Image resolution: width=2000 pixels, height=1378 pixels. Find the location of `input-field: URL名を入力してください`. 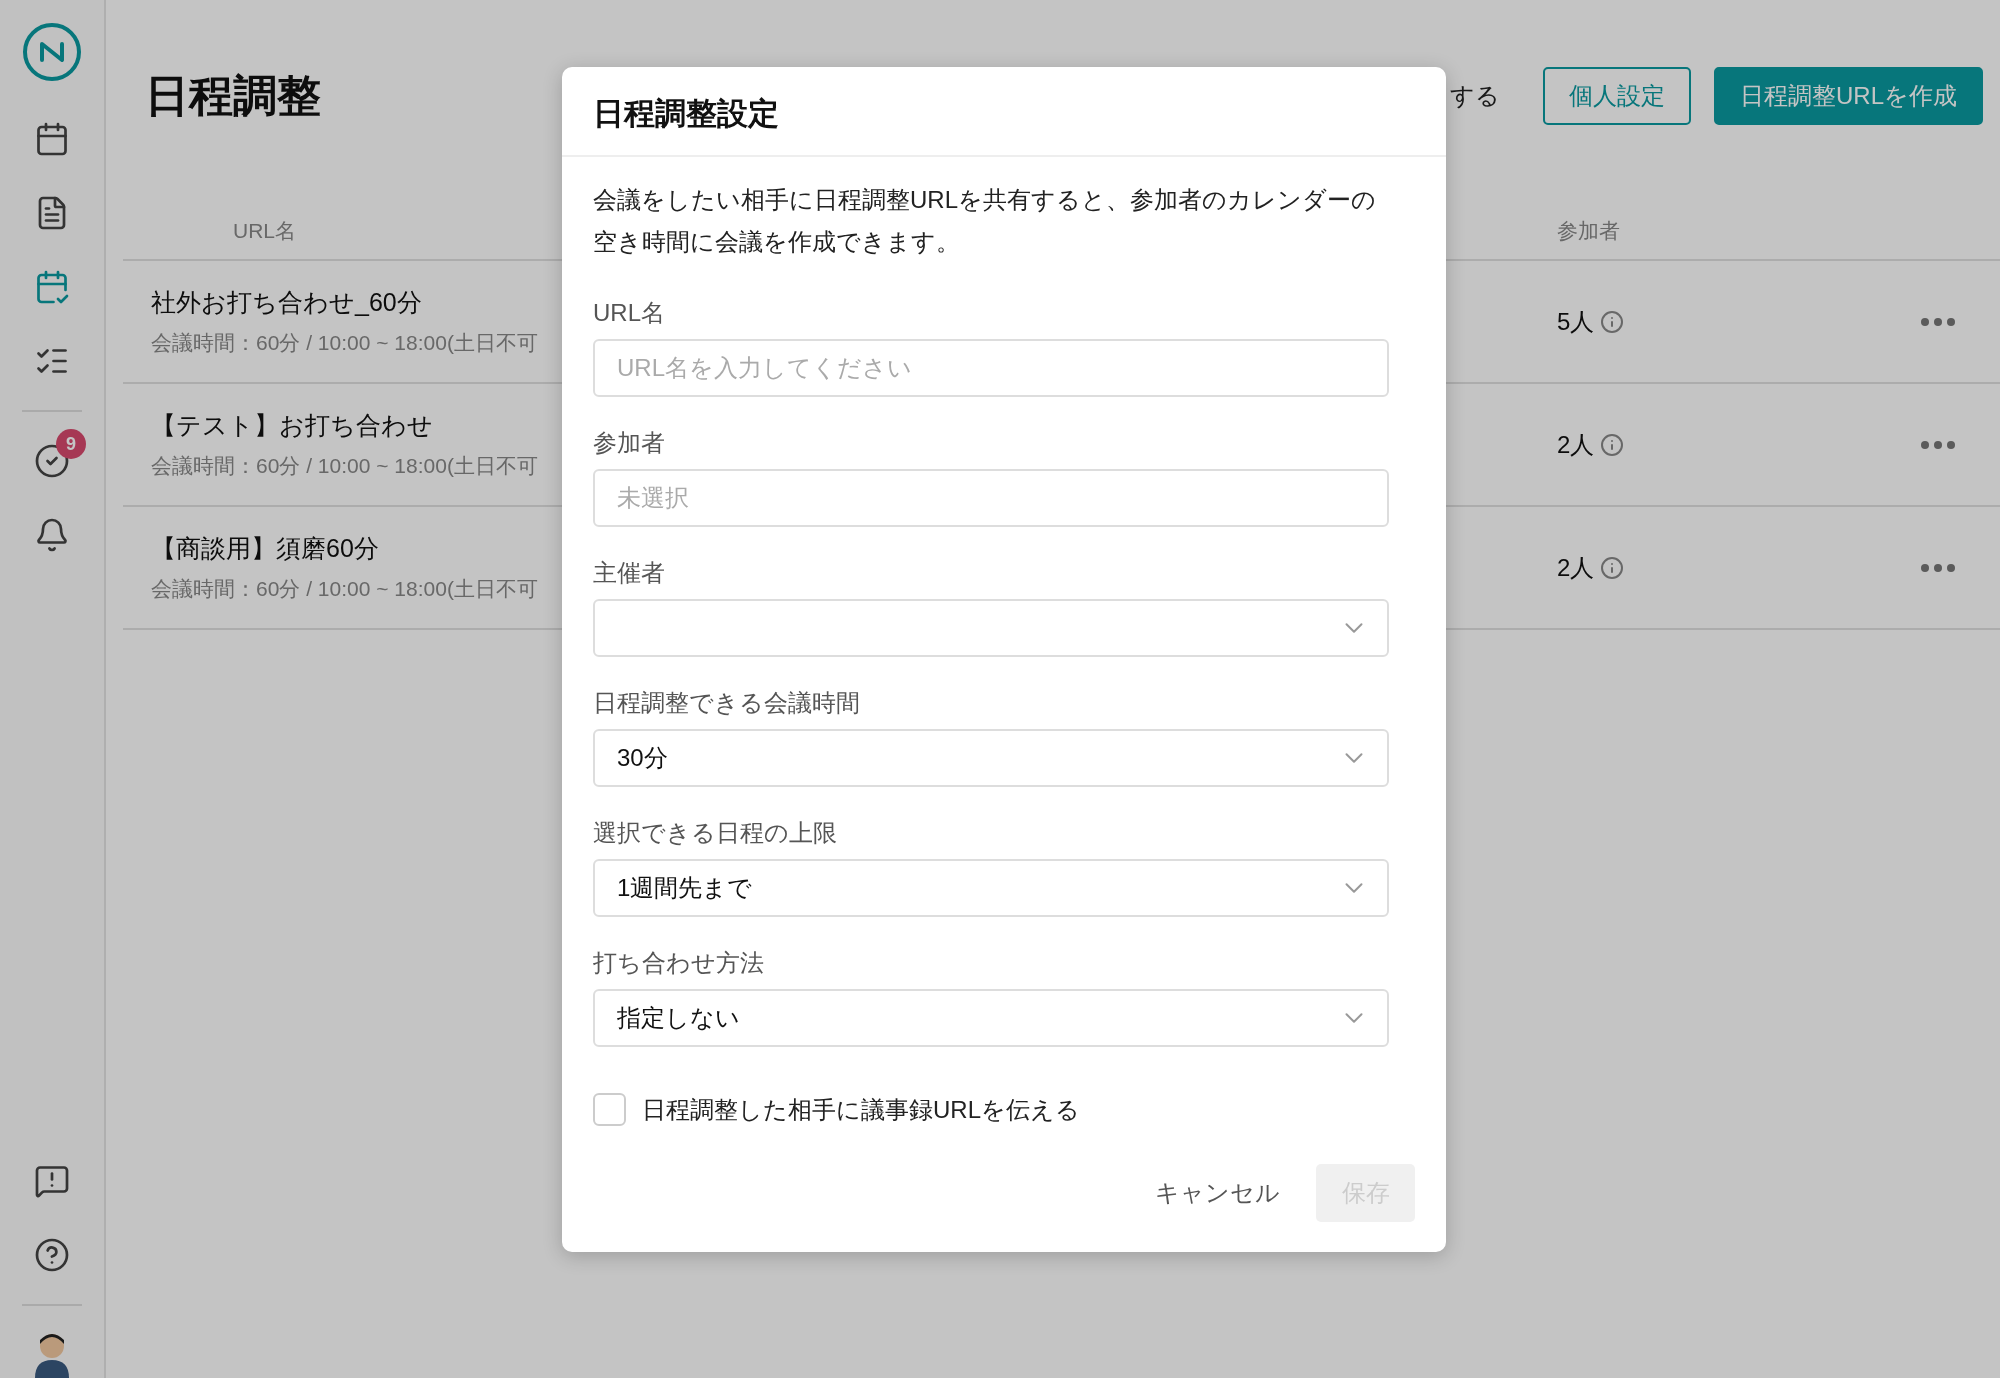

input-field: URL名を入力してください is located at coordinates (991, 368).